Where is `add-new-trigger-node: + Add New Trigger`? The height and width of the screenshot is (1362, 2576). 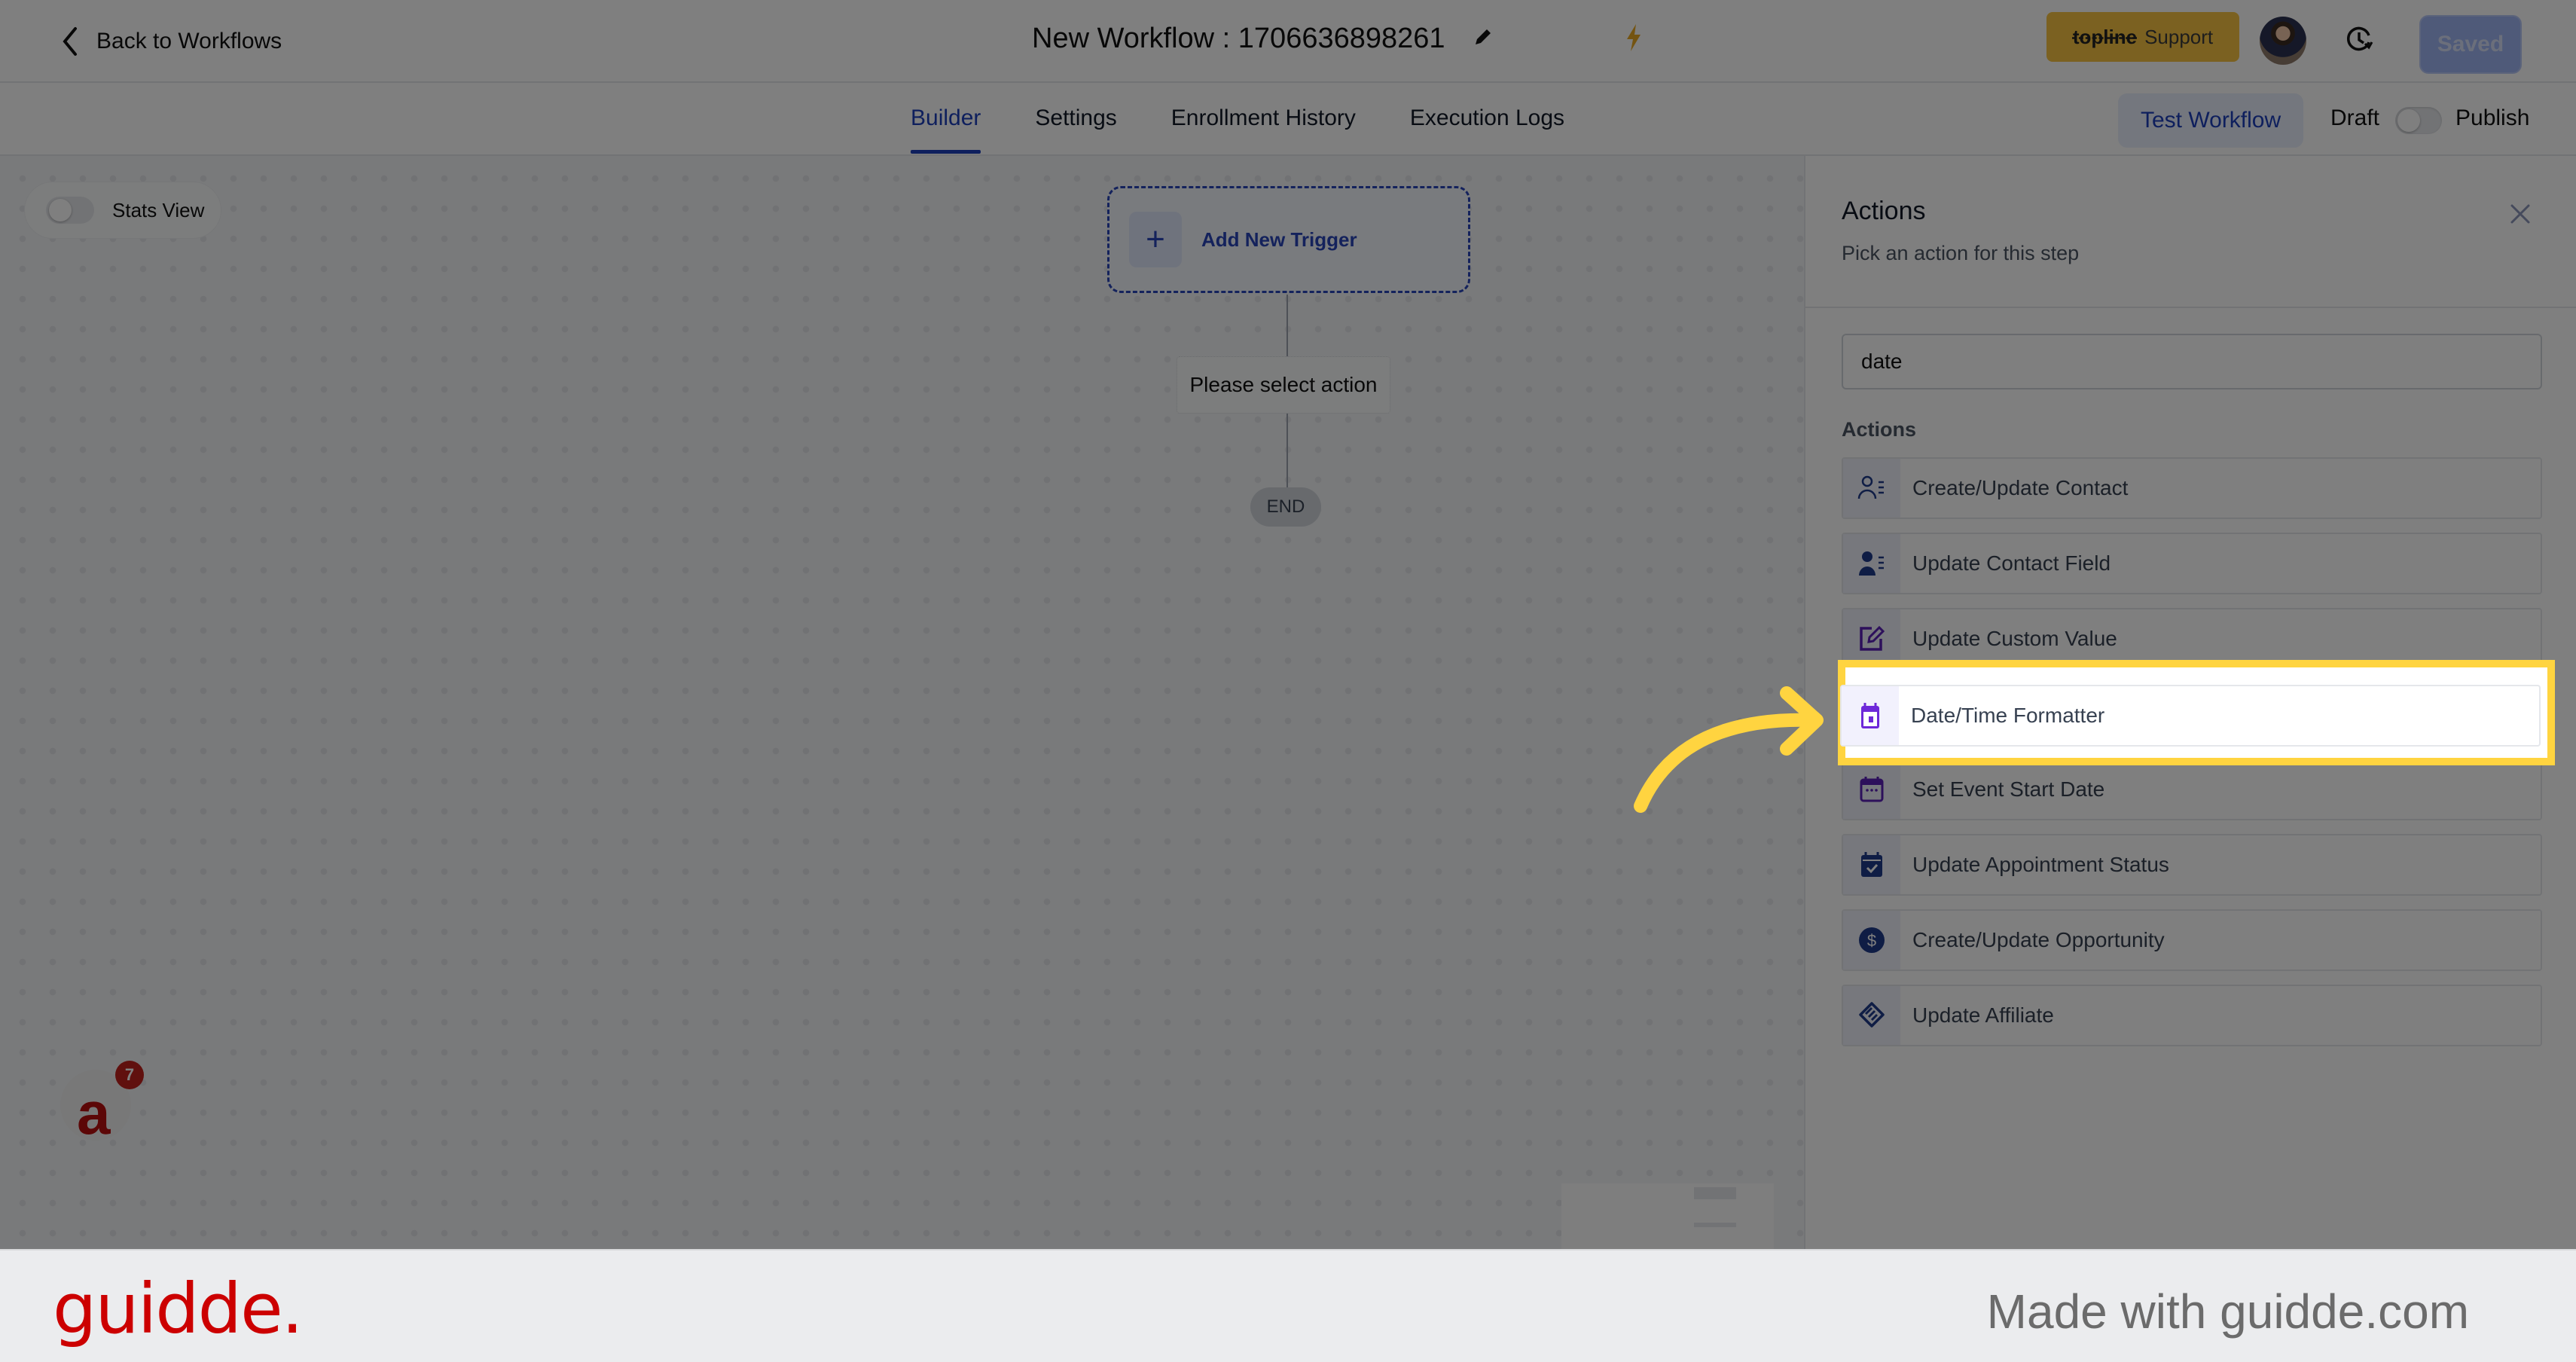
add-new-trigger-node: + Add New Trigger is located at coordinates (1288, 240).